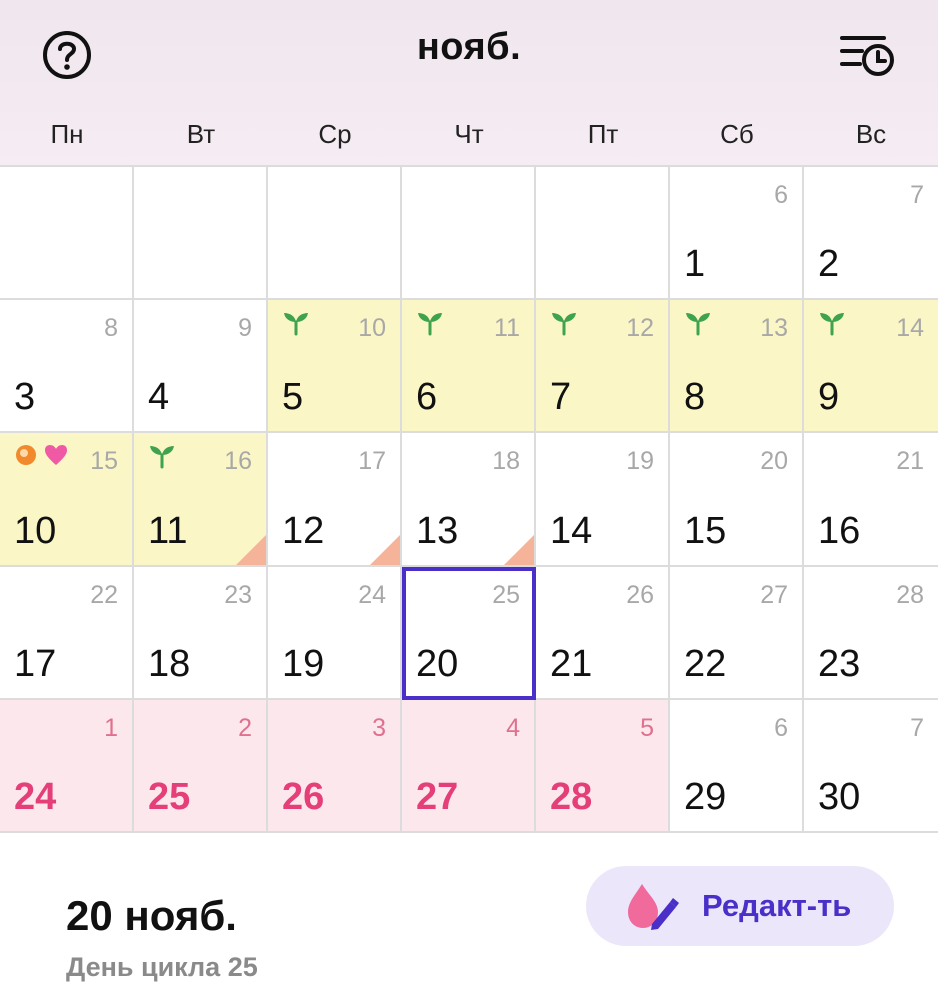 The width and height of the screenshot is (938, 1000). I want to click on calendar-day-cell: 1 24, so click(67, 766).